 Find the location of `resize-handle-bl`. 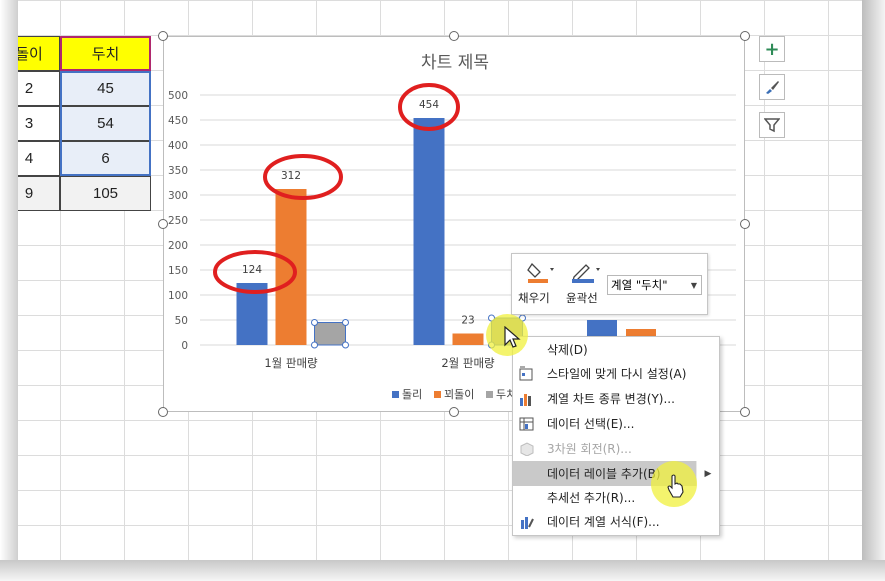

resize-handle-bl is located at coordinates (163, 412).